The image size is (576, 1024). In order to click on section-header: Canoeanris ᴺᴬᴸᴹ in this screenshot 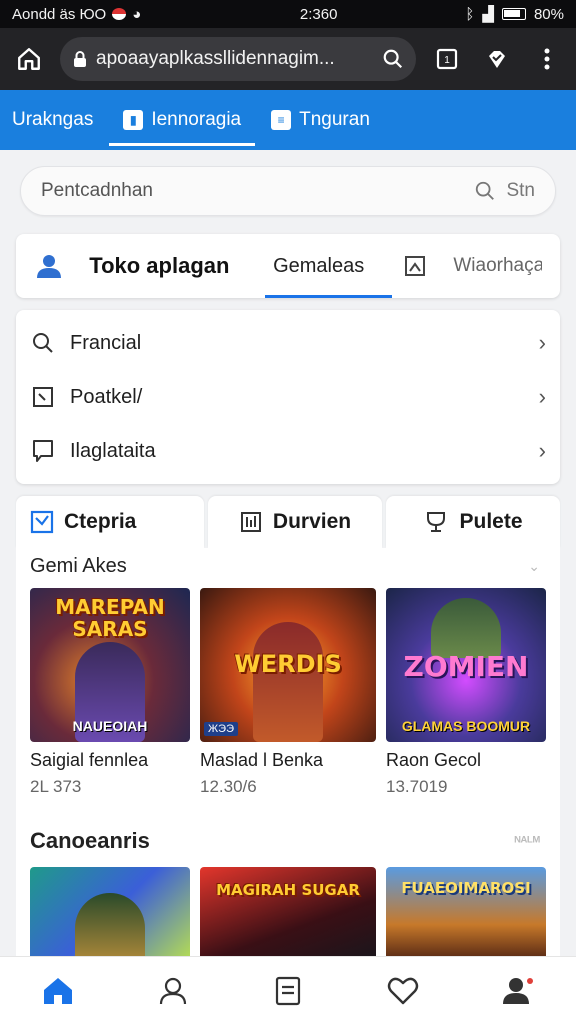, I will do `click(288, 841)`.